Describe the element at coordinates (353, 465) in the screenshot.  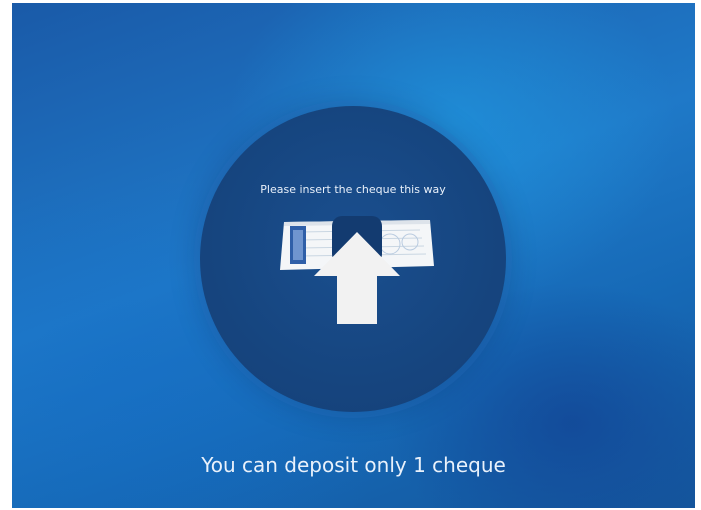
I see `deposit-limit-message: You can deposit only 1 cheque` at that location.